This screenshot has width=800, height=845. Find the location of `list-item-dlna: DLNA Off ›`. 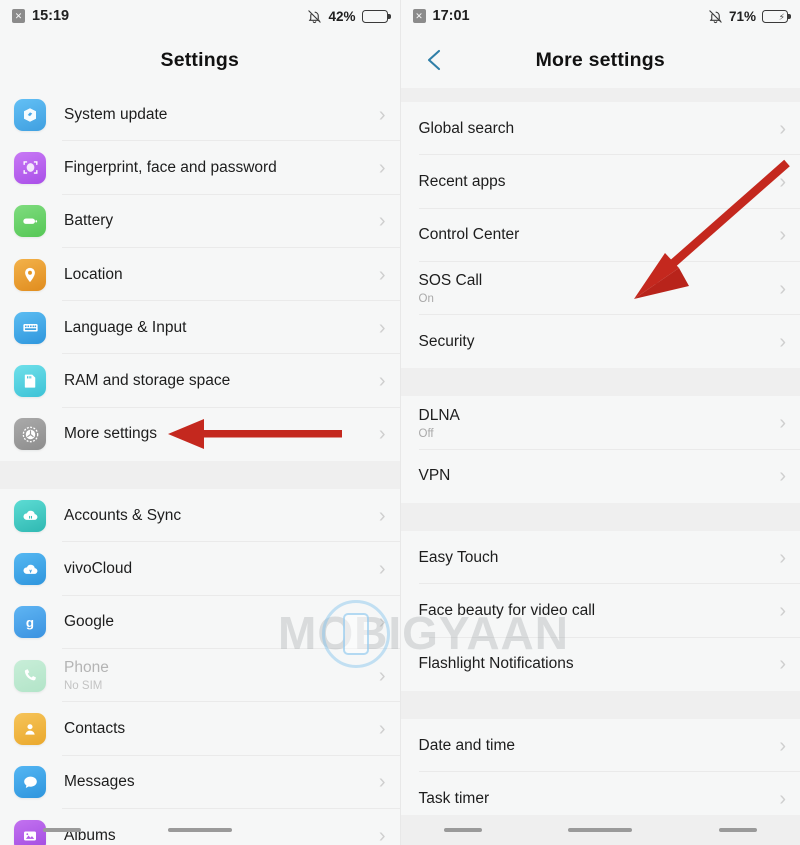

list-item-dlna: DLNA Off › is located at coordinates (600, 423).